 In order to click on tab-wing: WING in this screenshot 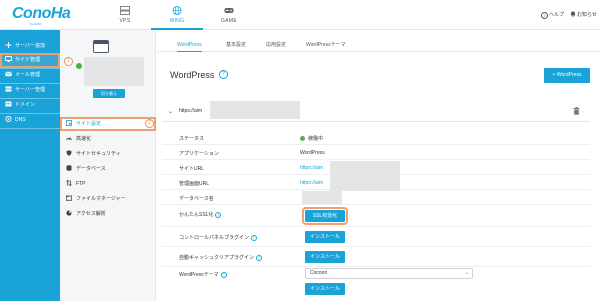, I will do `click(177, 16)`.